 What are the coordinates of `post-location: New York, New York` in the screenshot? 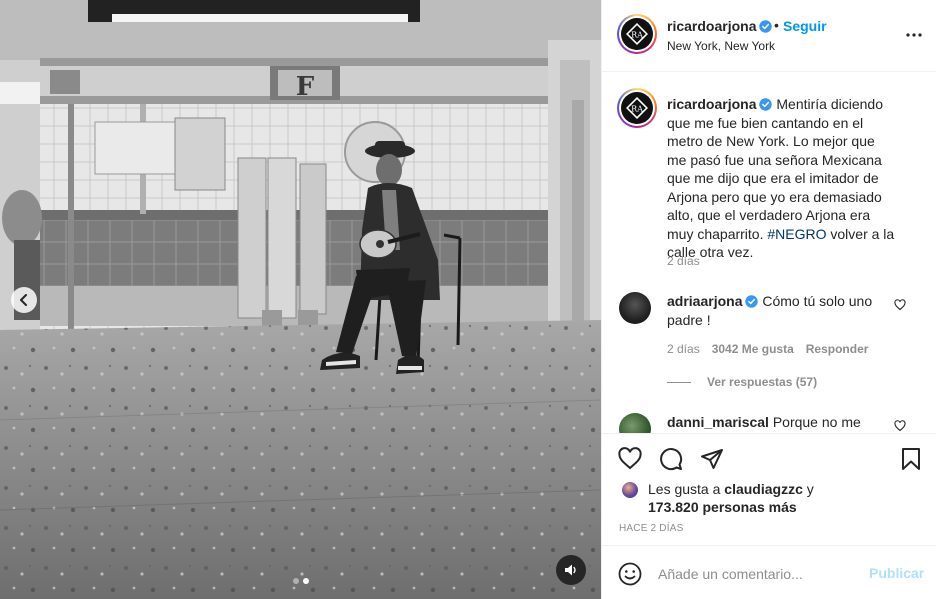 It's located at (721, 46).